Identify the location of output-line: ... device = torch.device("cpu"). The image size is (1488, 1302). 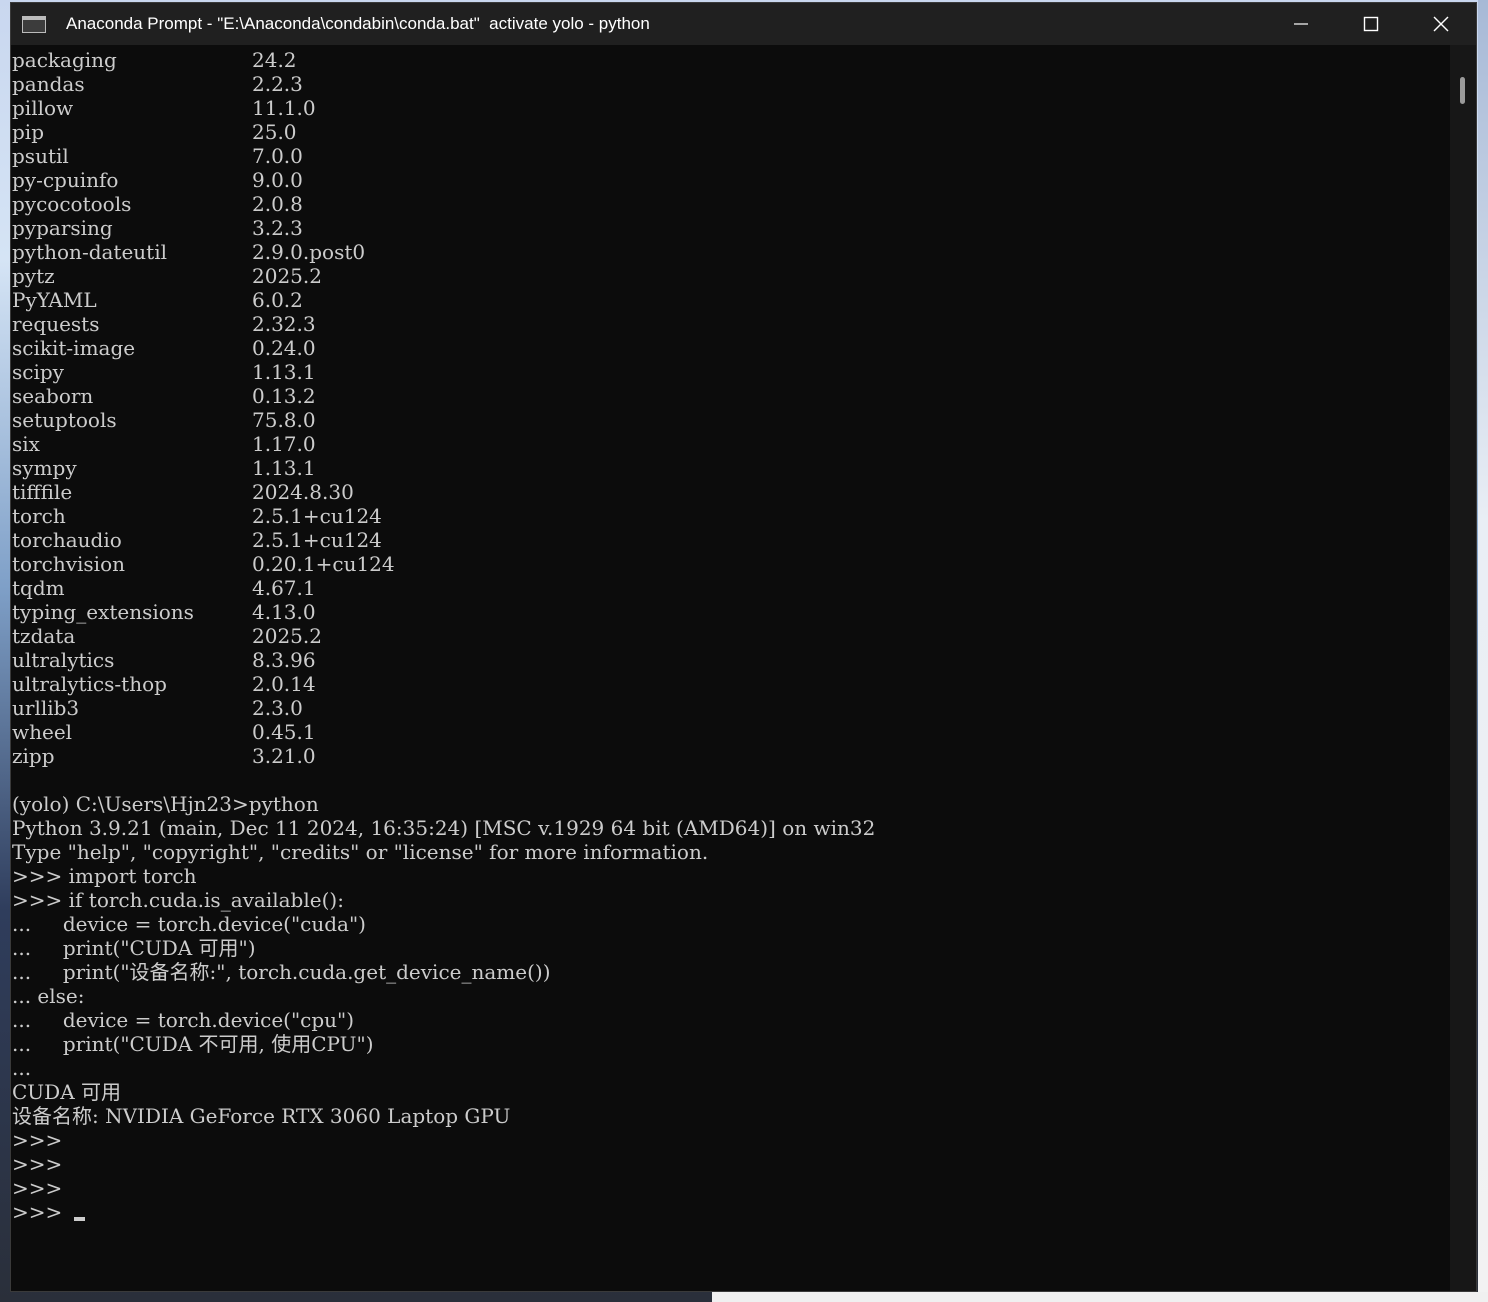
(183, 1020).